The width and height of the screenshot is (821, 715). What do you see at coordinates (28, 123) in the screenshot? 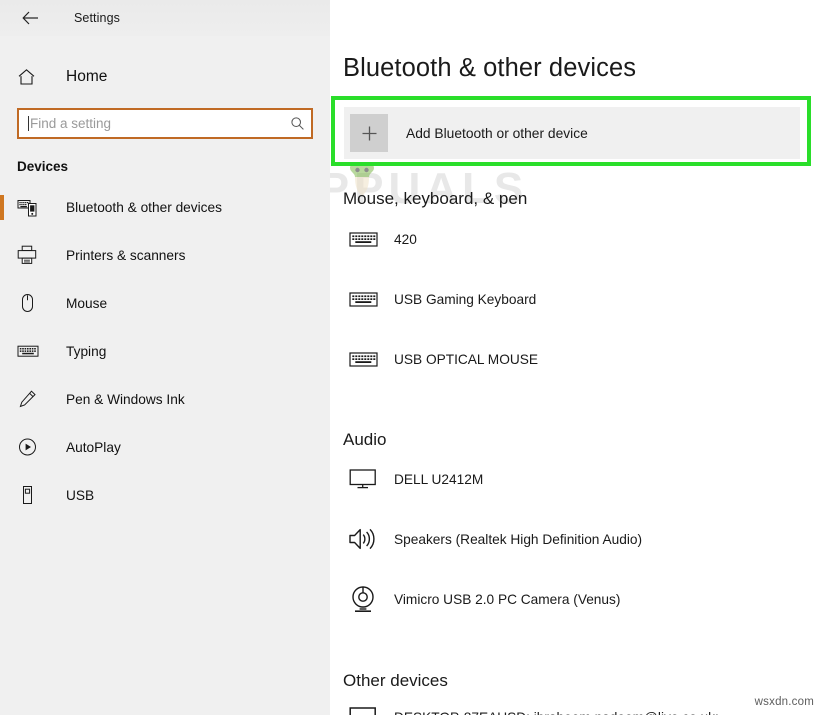
I see `text-caret` at bounding box center [28, 123].